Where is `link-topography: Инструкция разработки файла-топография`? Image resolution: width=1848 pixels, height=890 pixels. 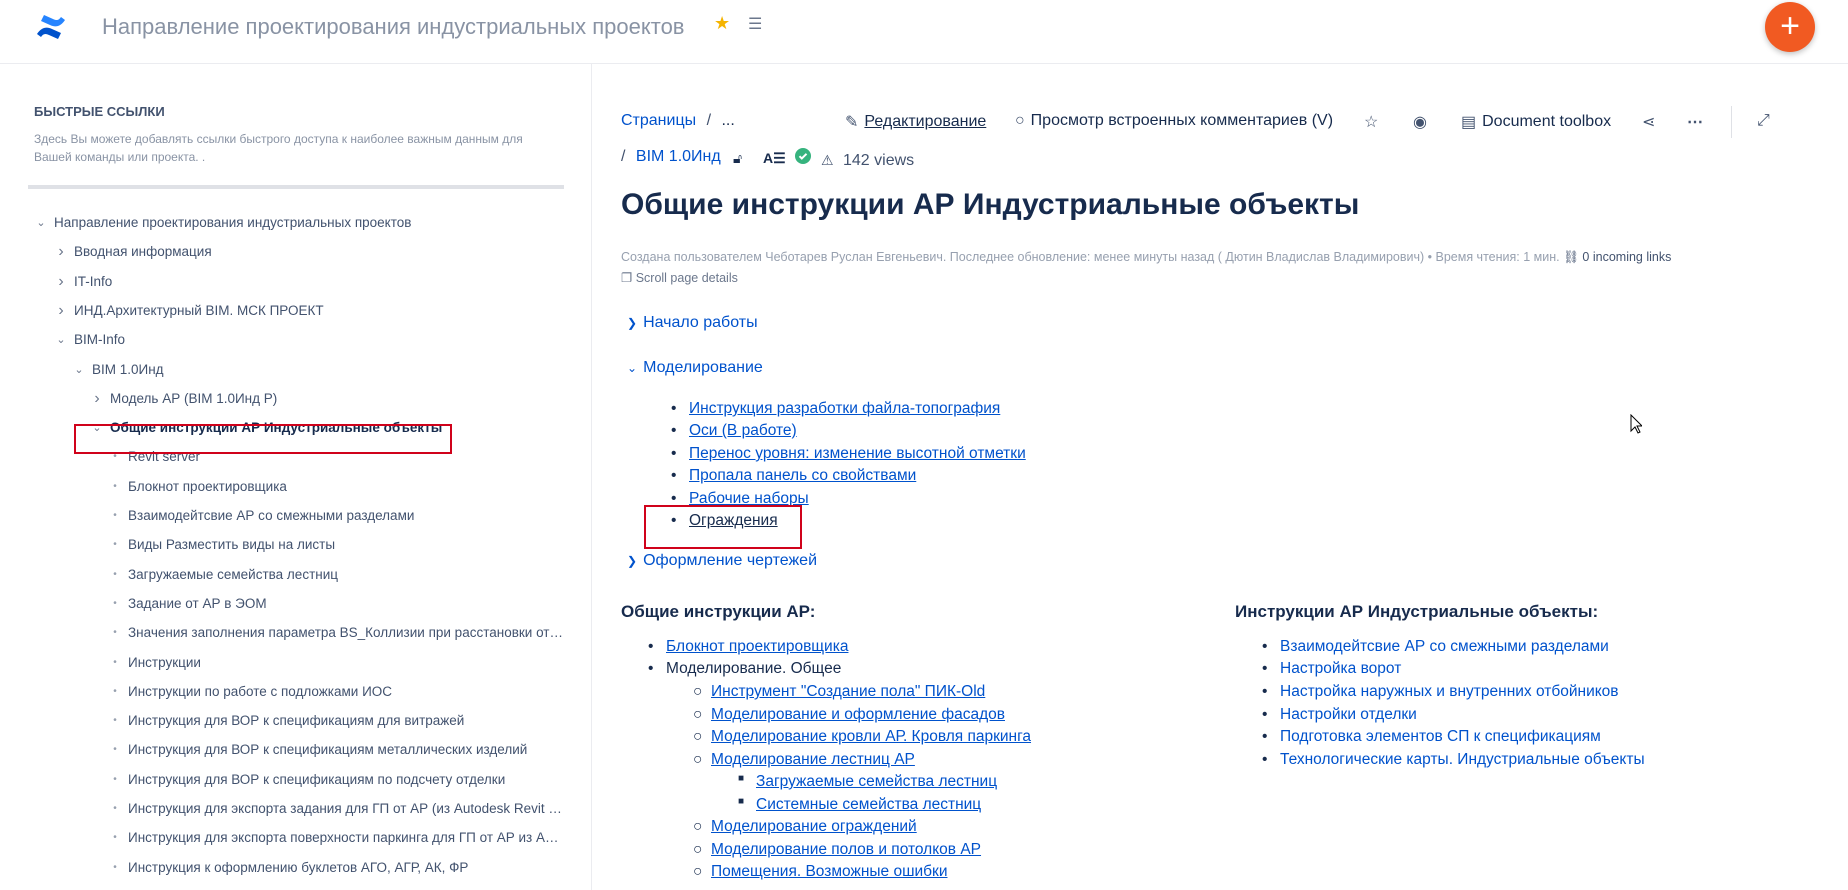
link-topography: Инструкция разработки файла-топография is located at coordinates (844, 408).